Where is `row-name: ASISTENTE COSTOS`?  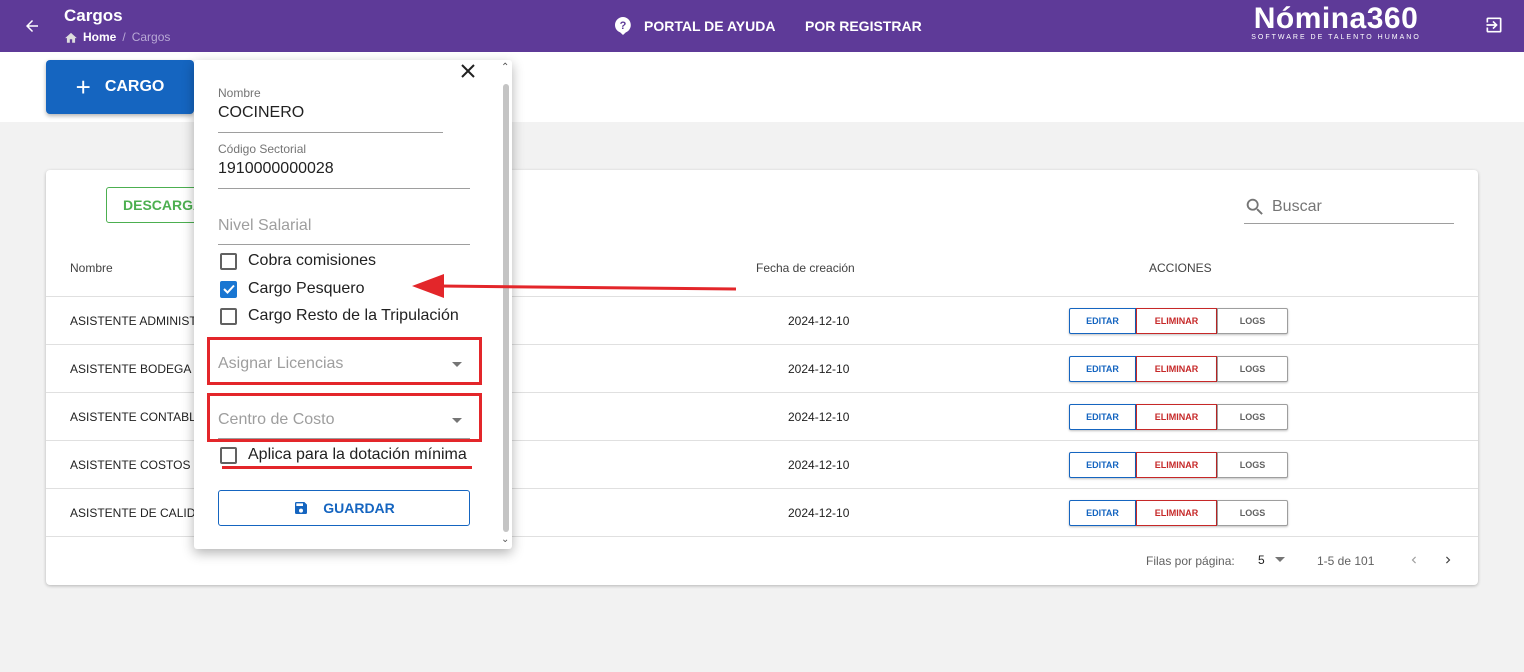
row-name: ASISTENTE COSTOS is located at coordinates (130, 465).